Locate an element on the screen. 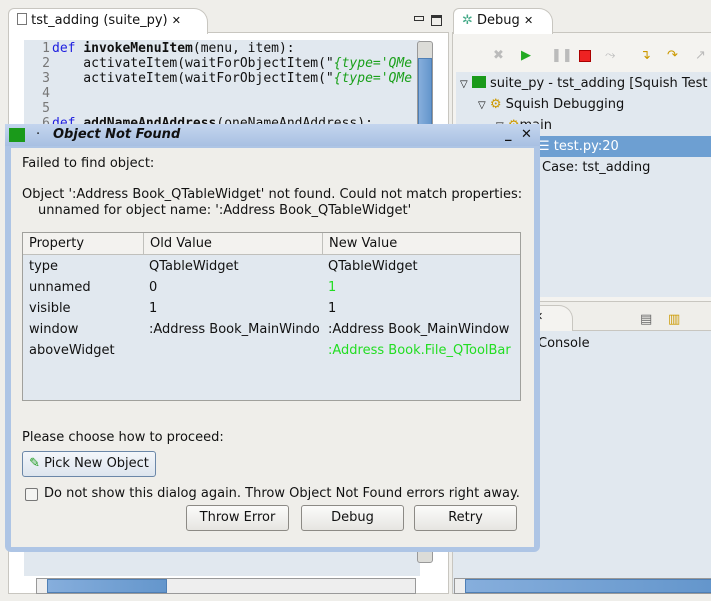 This screenshot has width=711, height=601. tree-item-squish-debugging: ▽ ⚙ Squish Debugging is located at coordinates (551, 104).